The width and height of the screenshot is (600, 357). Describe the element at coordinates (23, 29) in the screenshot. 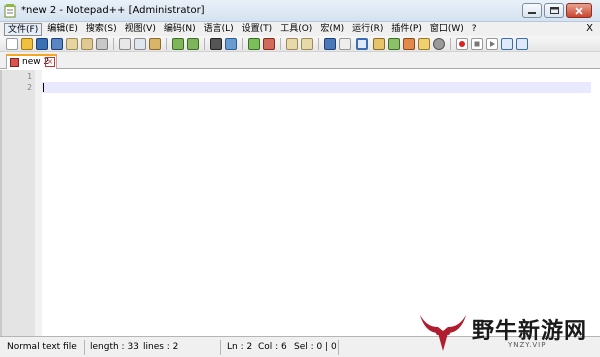

I see `menu-file: 文件(F)` at that location.